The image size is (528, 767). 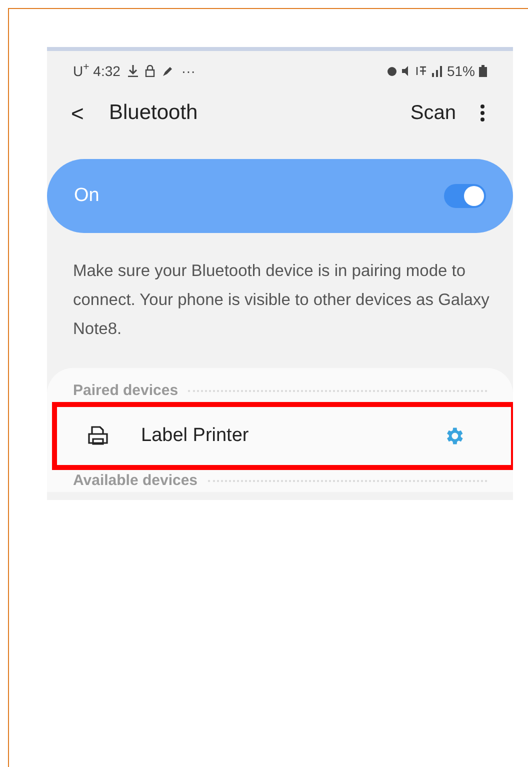 What do you see at coordinates (154, 113) in the screenshot?
I see `screen-title: Bluetooth` at bounding box center [154, 113].